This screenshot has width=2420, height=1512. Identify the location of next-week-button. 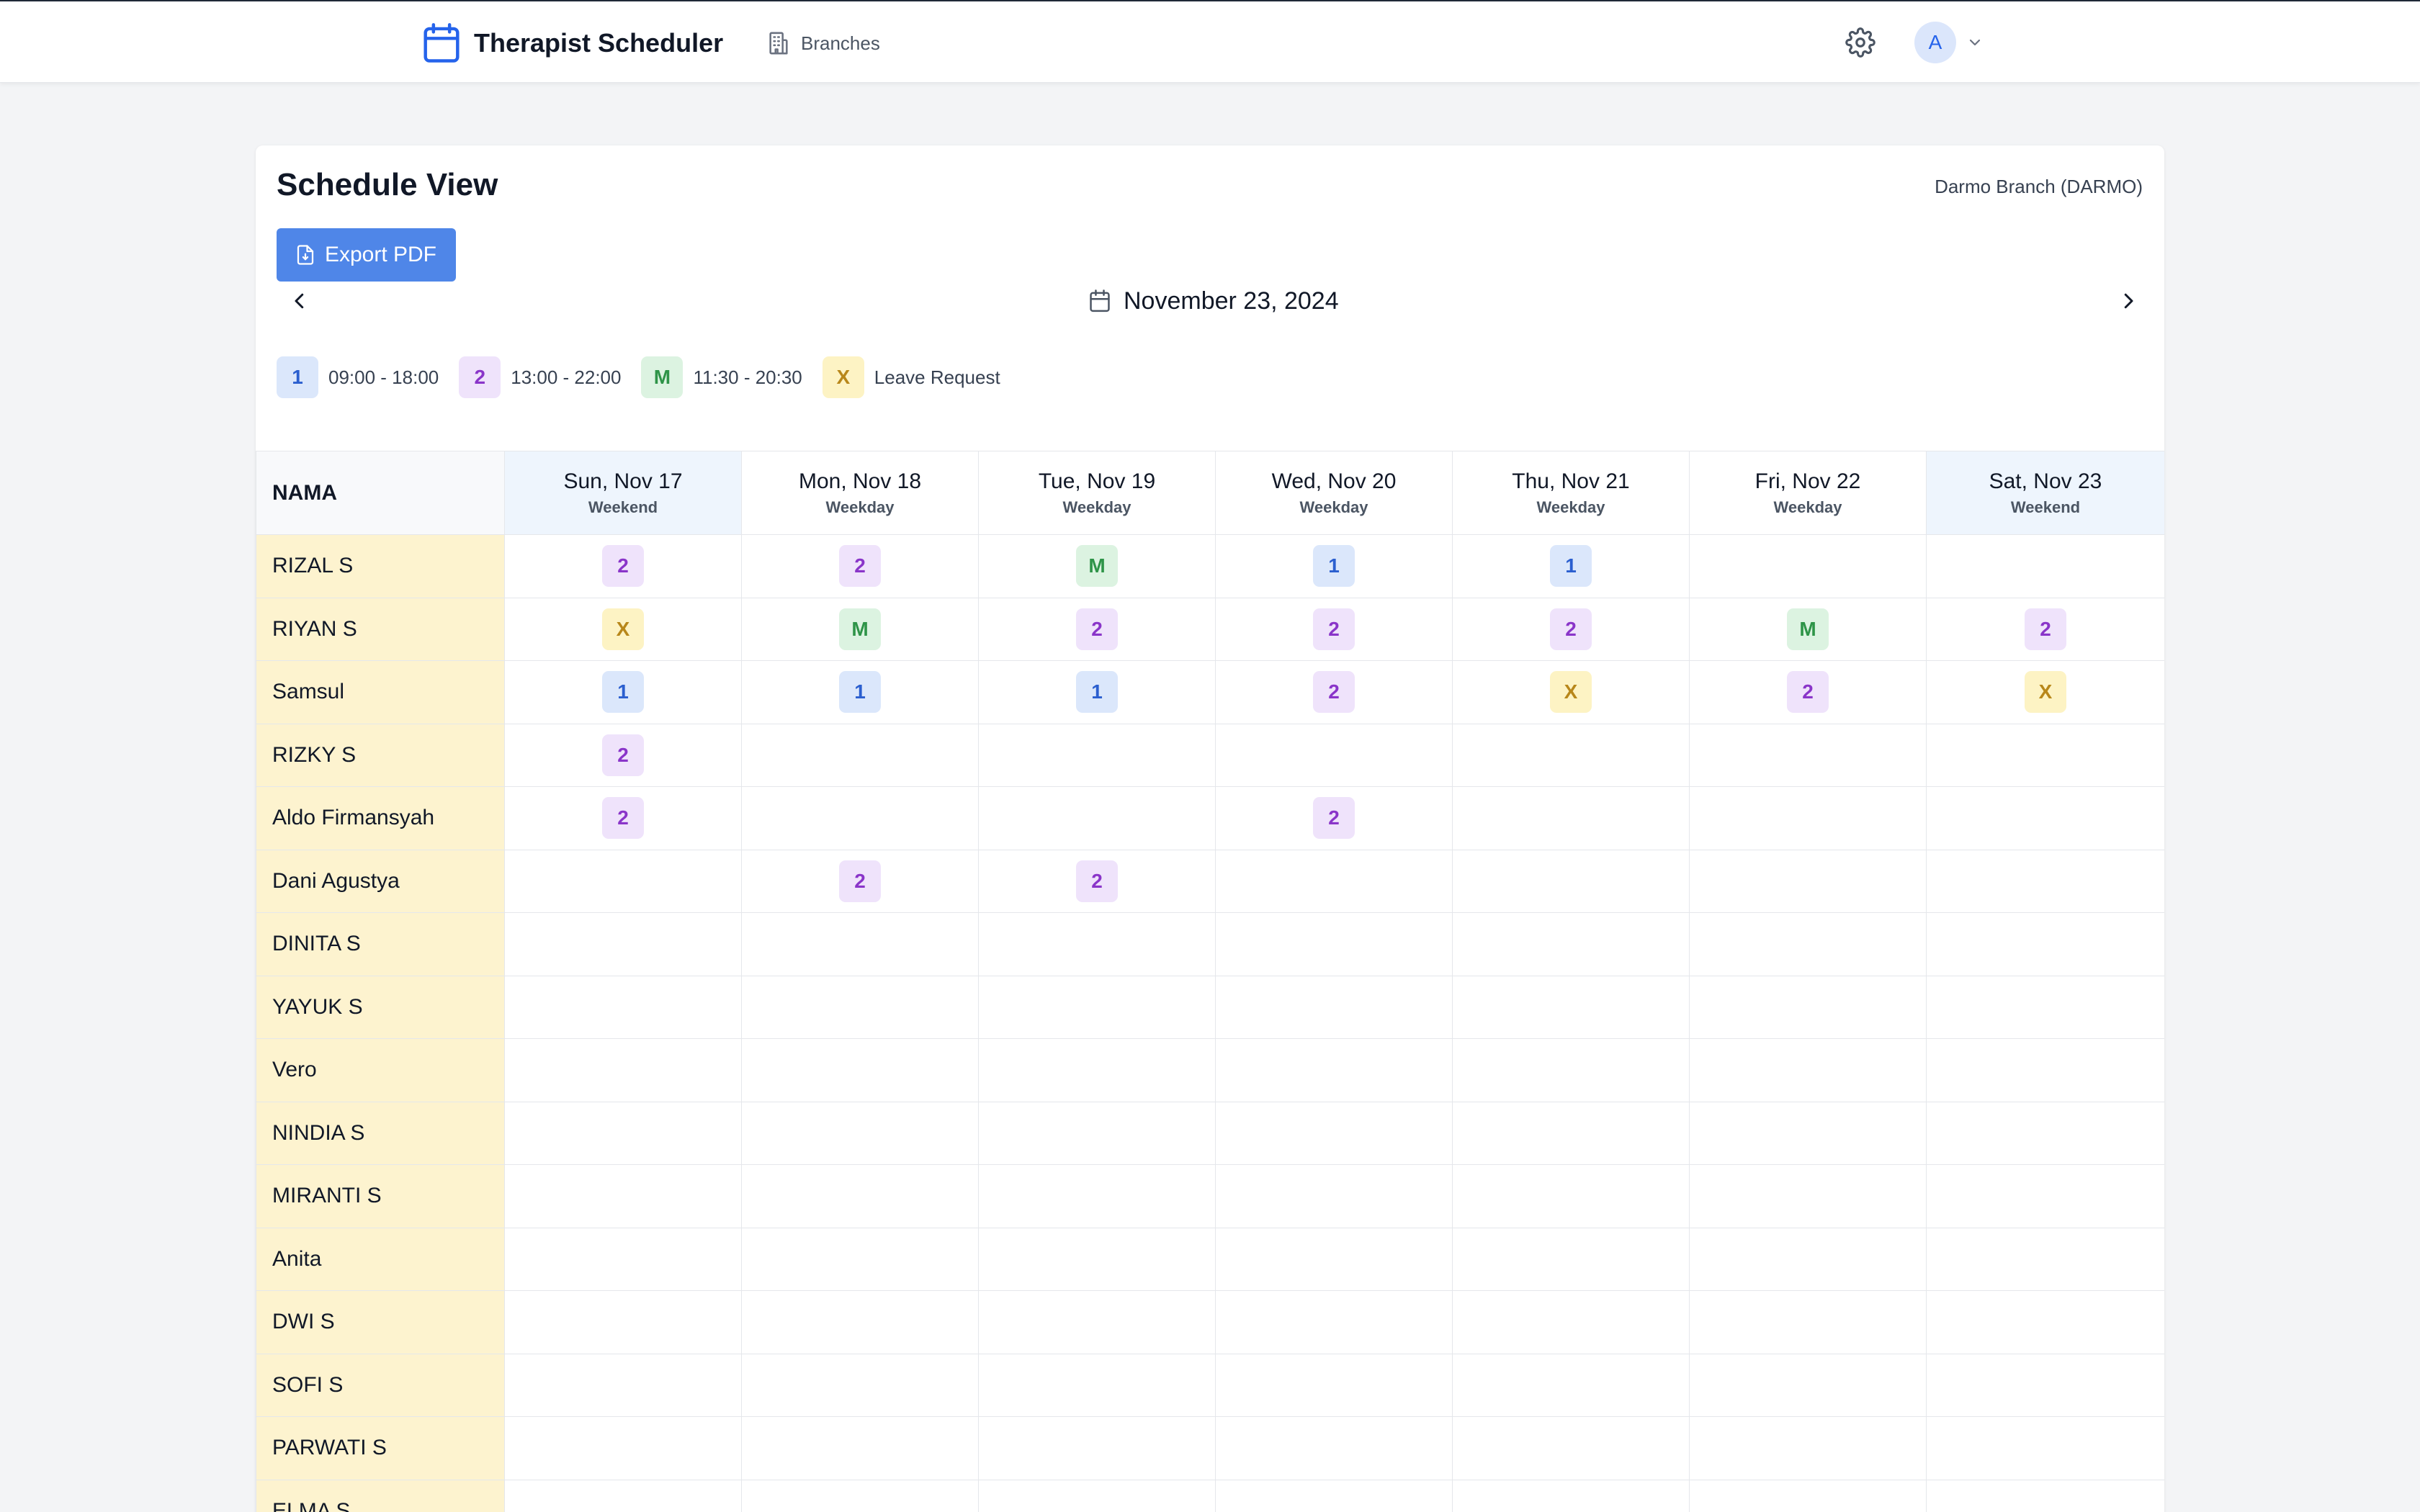
(2128, 301).